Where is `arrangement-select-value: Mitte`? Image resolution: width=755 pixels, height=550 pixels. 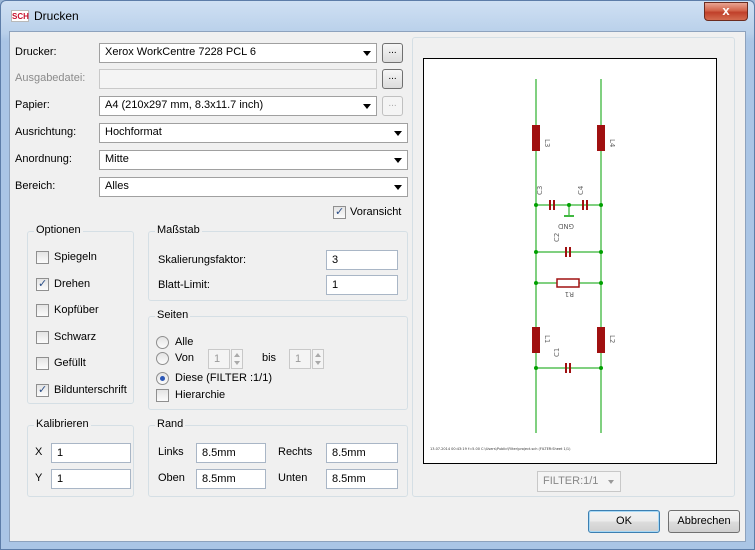
arrangement-select-value: Mitte is located at coordinates (117, 159).